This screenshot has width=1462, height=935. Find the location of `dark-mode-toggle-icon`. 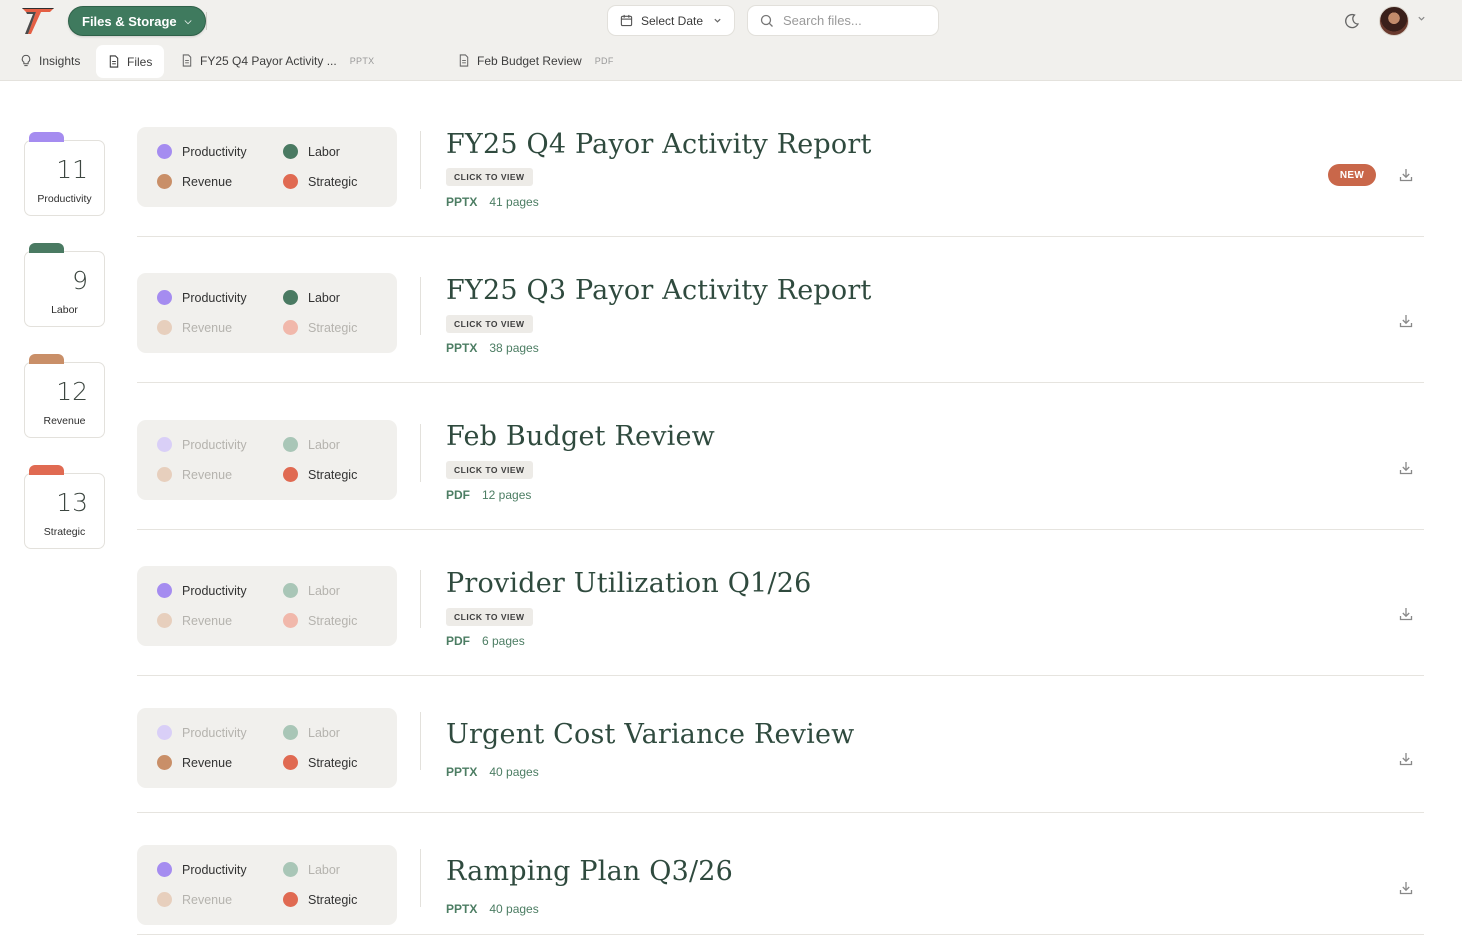

dark-mode-toggle-icon is located at coordinates (1352, 21).